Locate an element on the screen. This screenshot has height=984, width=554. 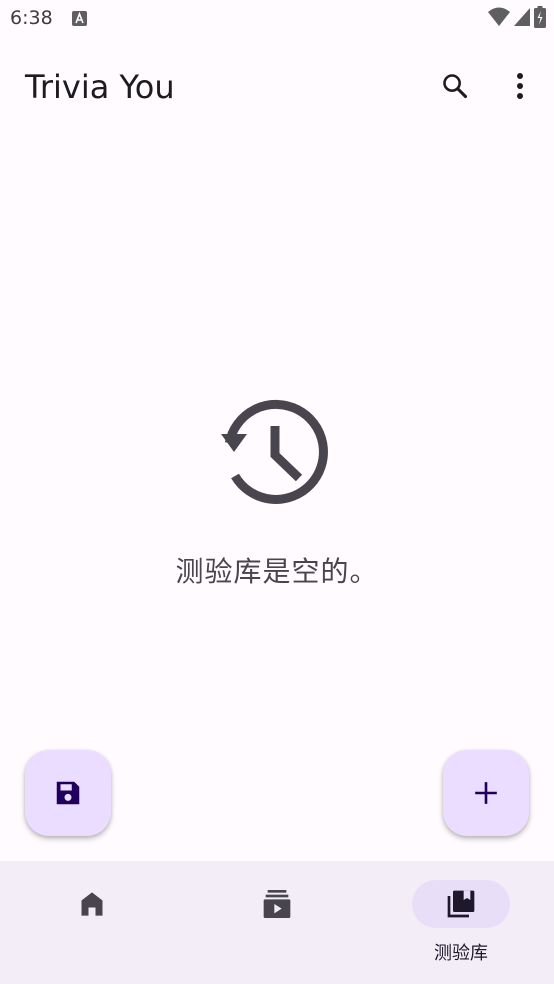
add-icon is located at coordinates (486, 793).